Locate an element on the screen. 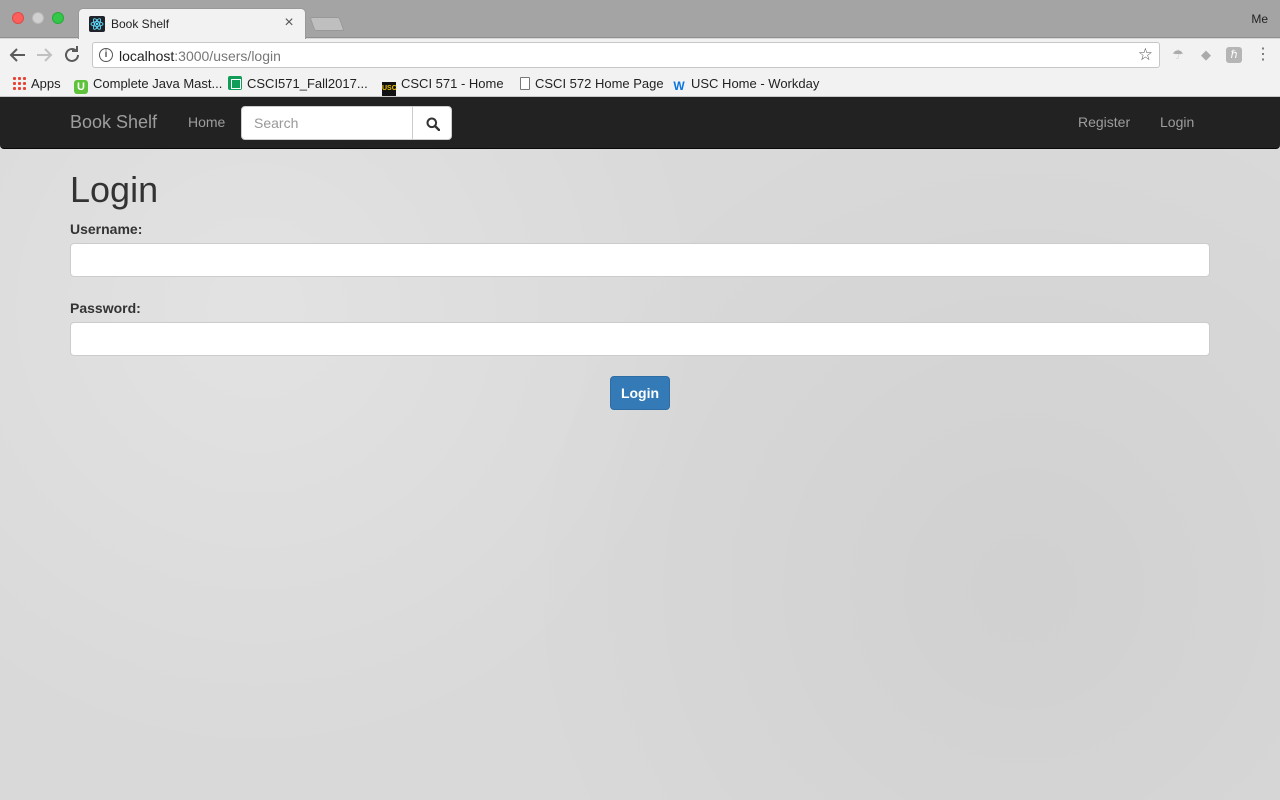  extension-letter-icon: ℏ is located at coordinates (1234, 55).